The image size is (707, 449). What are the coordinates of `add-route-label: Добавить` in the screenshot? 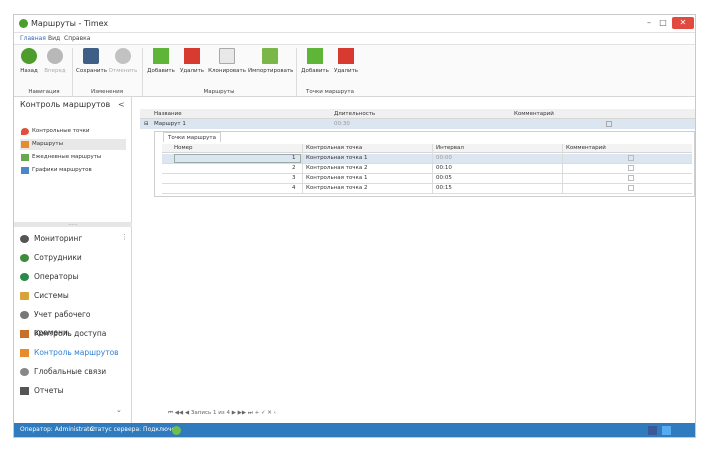 It's located at (161, 71).